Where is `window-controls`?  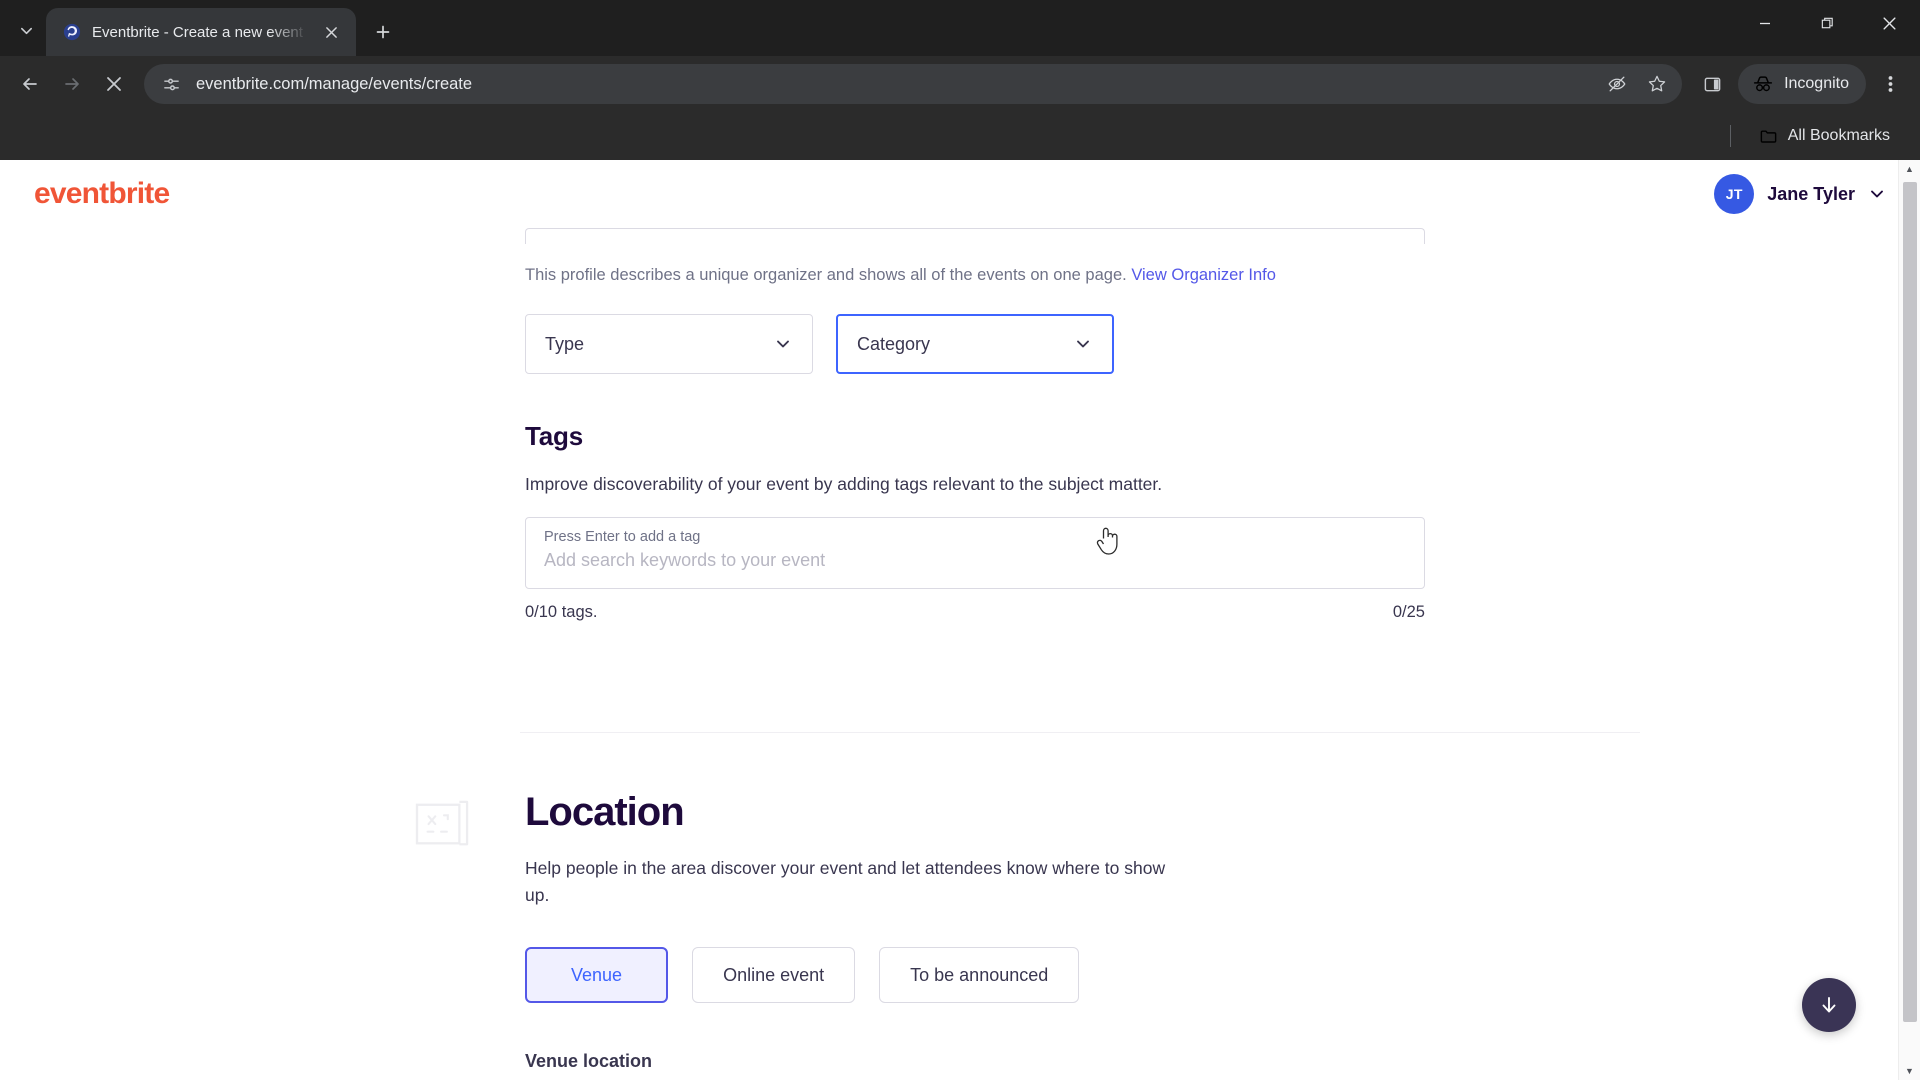 window-controls is located at coordinates (1827, 23).